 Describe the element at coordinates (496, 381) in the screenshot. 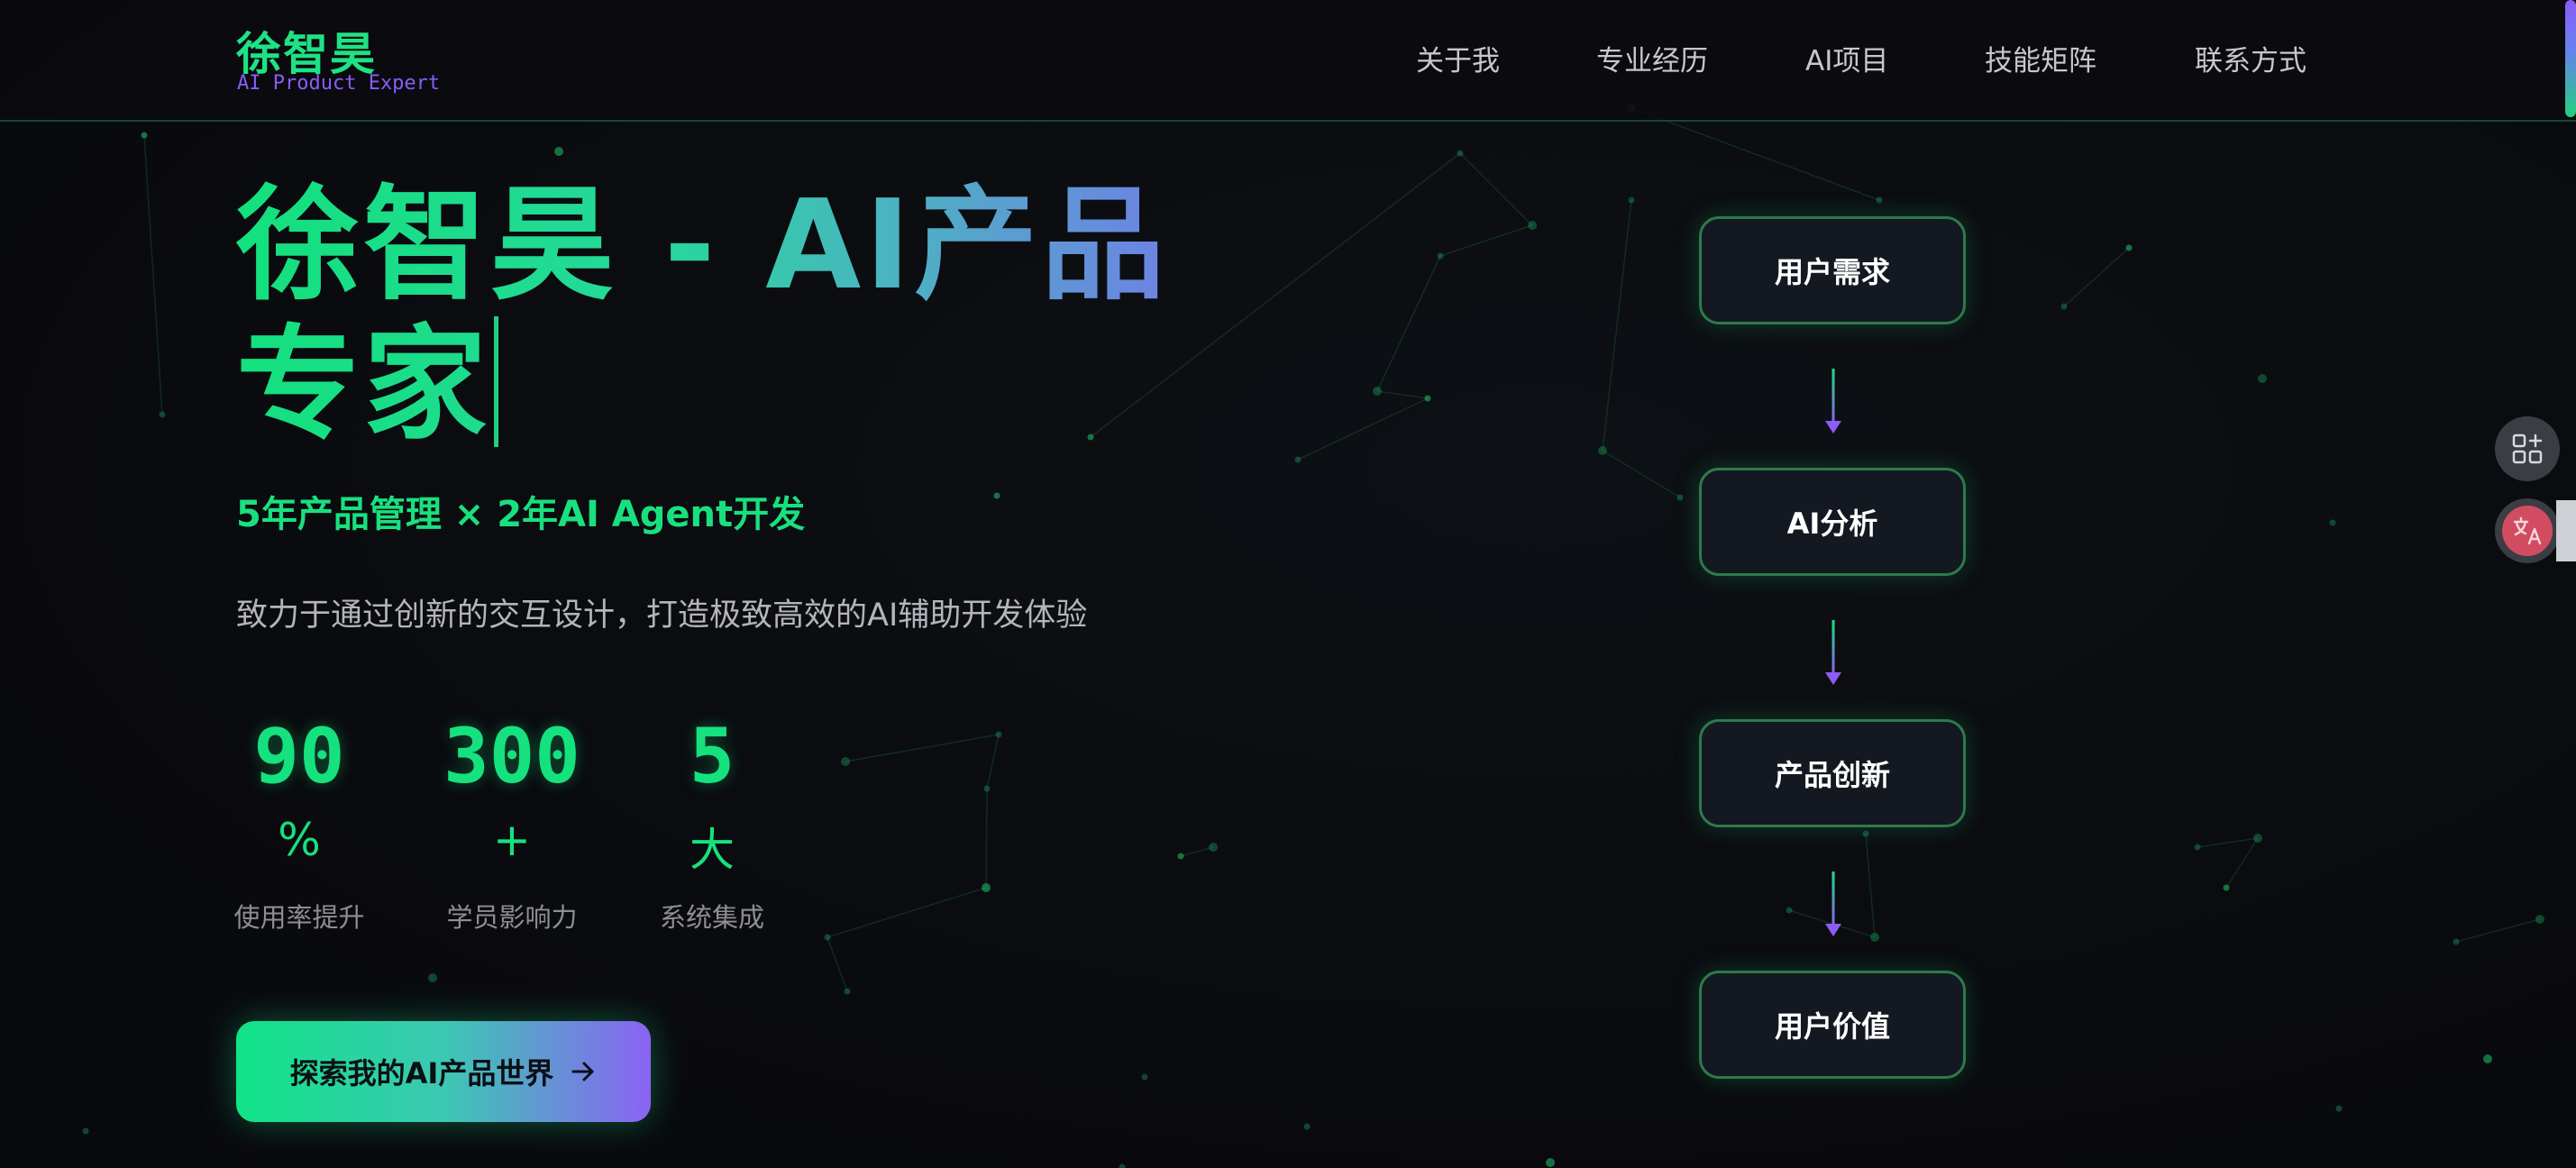

I see `typing-caret` at that location.